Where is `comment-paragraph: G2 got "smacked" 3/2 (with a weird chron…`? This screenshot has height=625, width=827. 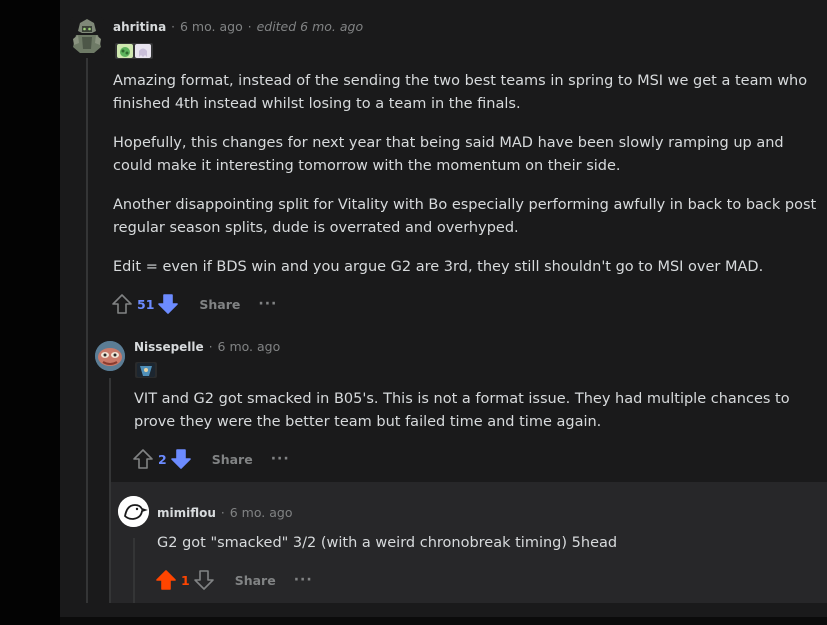 comment-paragraph: G2 got "smacked" 3/2 (with a weird chron… is located at coordinates (387, 543).